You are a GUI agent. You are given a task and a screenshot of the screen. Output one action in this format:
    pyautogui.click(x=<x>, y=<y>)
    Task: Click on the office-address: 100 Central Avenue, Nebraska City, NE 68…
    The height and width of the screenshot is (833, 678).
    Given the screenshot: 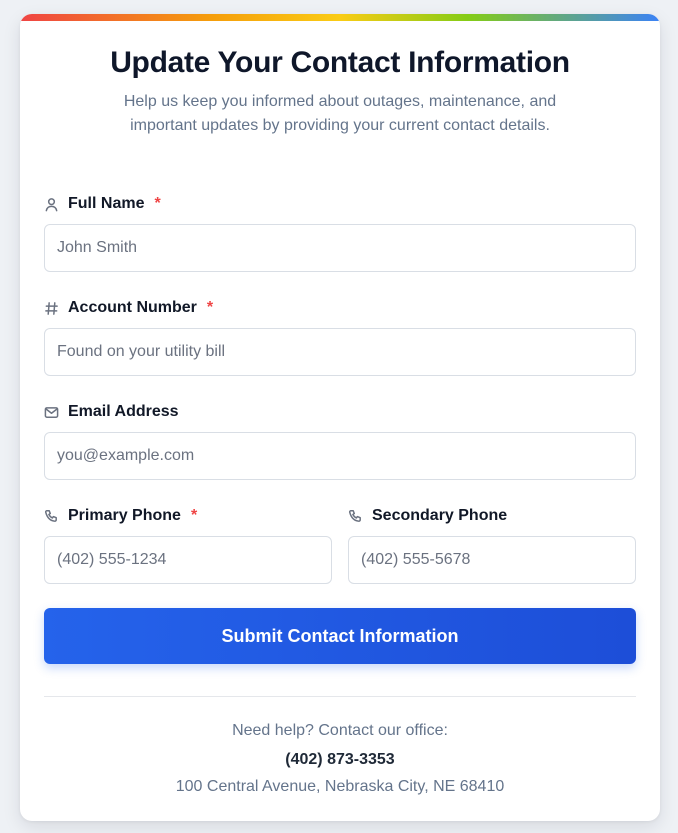 What is the action you would take?
    pyautogui.click(x=340, y=786)
    